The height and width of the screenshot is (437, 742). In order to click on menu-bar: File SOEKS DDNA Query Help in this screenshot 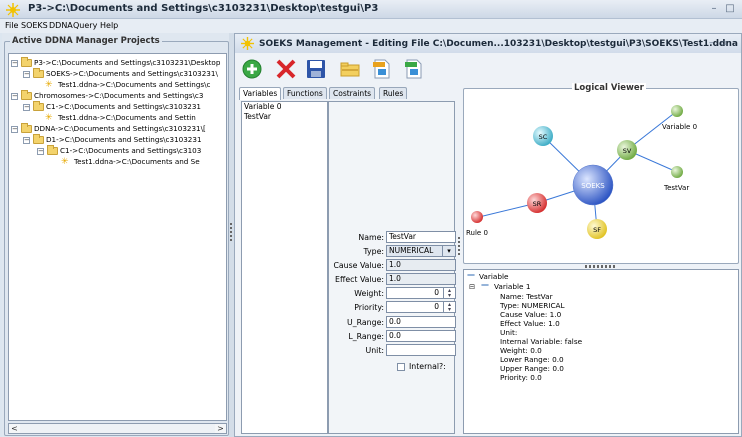, I will do `click(371, 26)`.